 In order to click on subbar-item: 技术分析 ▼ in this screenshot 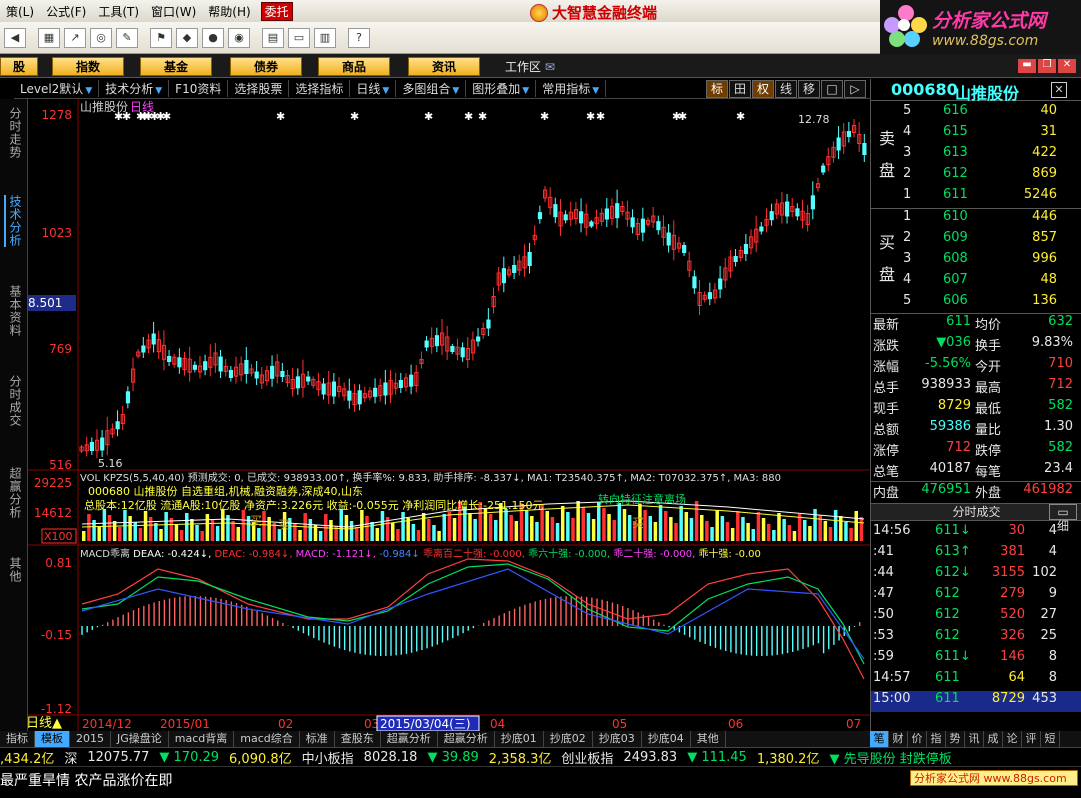, I will do `click(134, 88)`.